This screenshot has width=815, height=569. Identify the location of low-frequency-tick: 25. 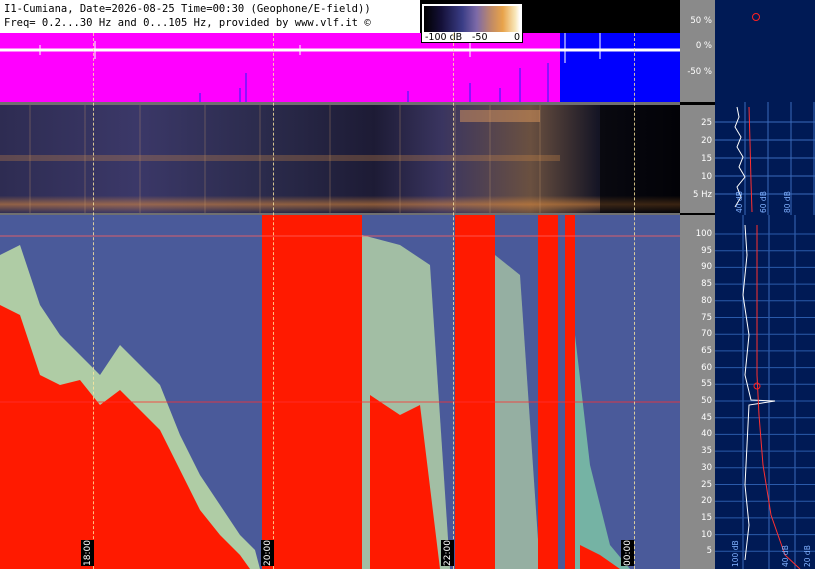
(706, 123).